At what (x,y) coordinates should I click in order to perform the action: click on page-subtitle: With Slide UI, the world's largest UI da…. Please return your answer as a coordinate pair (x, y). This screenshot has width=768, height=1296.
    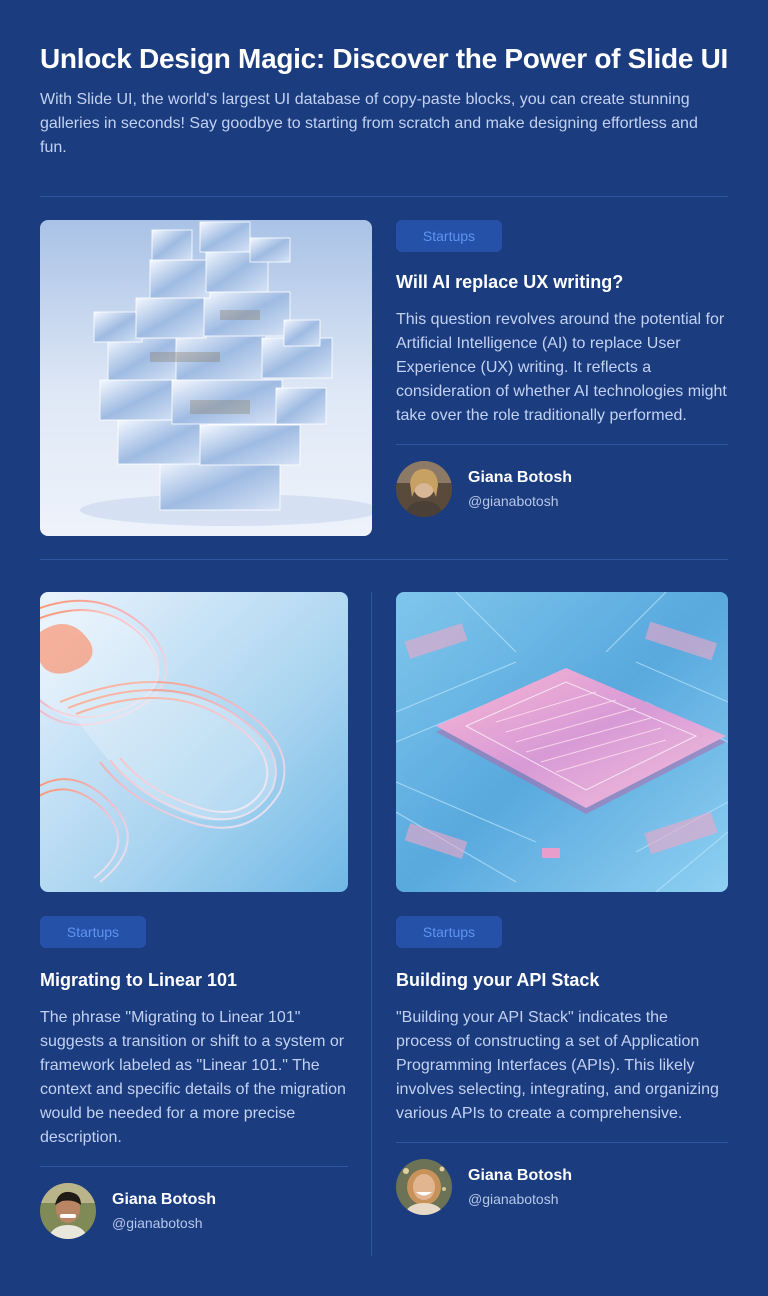
    Looking at the image, I should click on (369, 123).